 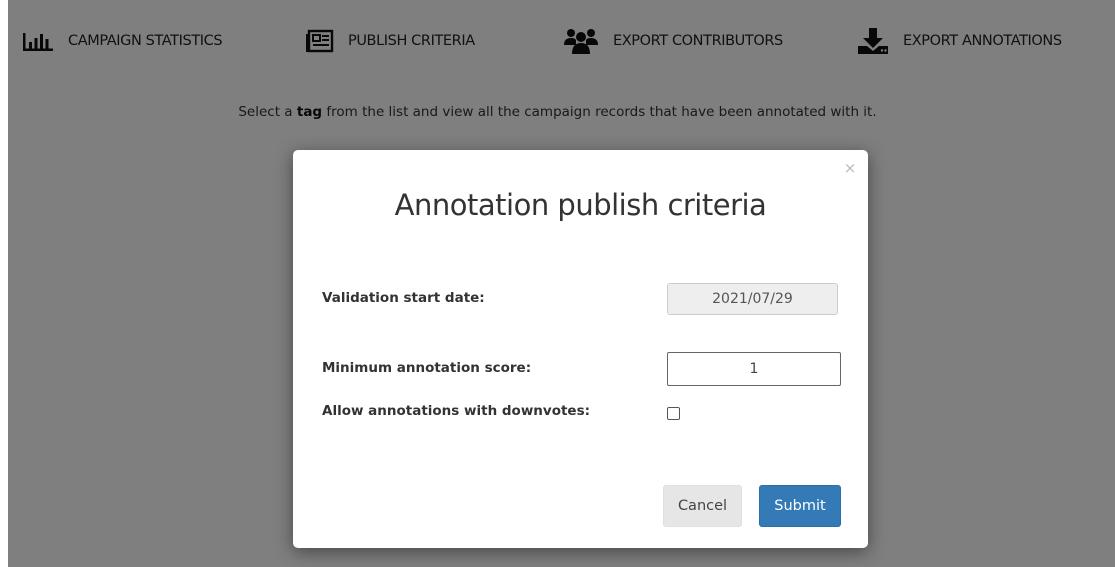 What do you see at coordinates (702, 506) in the screenshot?
I see `cancel-button: Cancel` at bounding box center [702, 506].